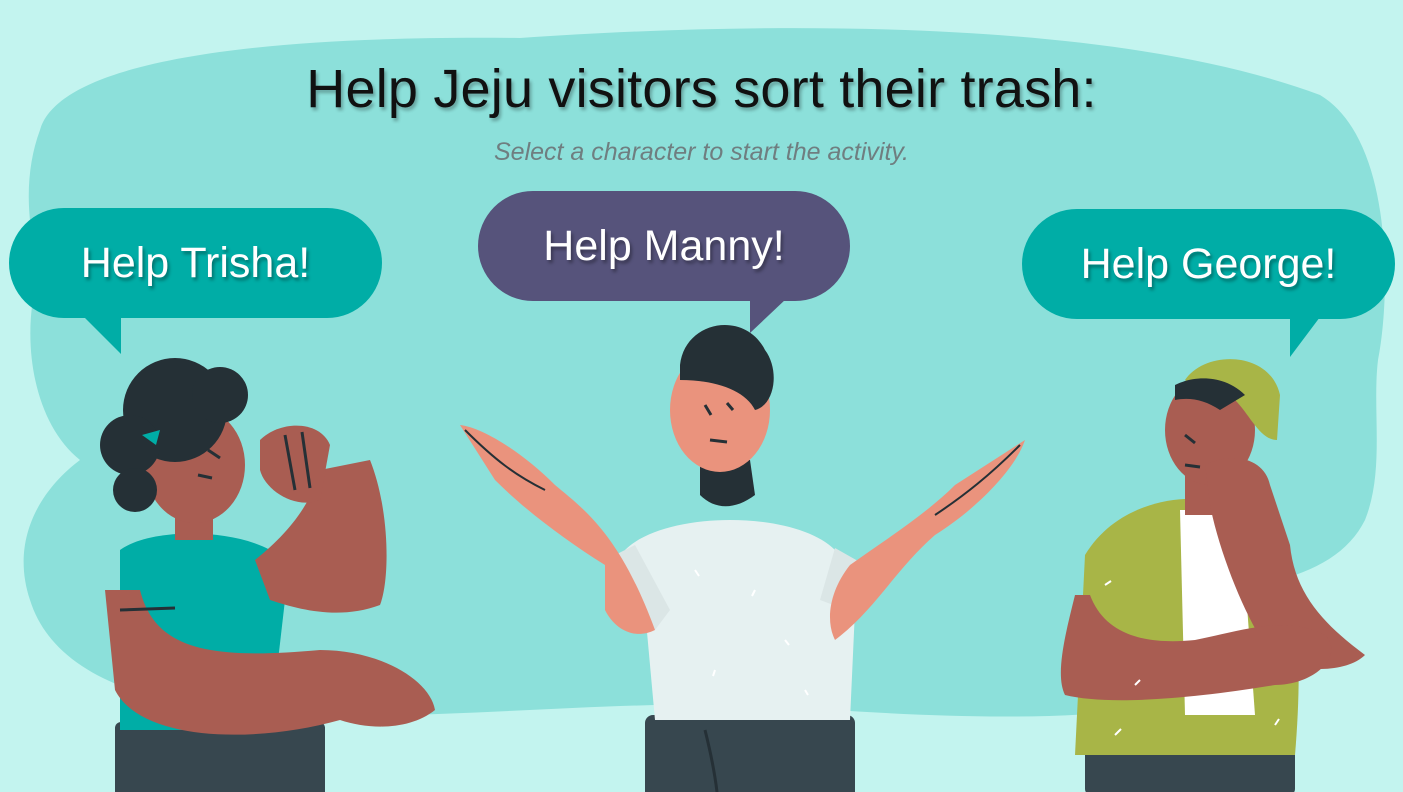 The height and width of the screenshot is (792, 1403). I want to click on george-character, so click(1207, 573).